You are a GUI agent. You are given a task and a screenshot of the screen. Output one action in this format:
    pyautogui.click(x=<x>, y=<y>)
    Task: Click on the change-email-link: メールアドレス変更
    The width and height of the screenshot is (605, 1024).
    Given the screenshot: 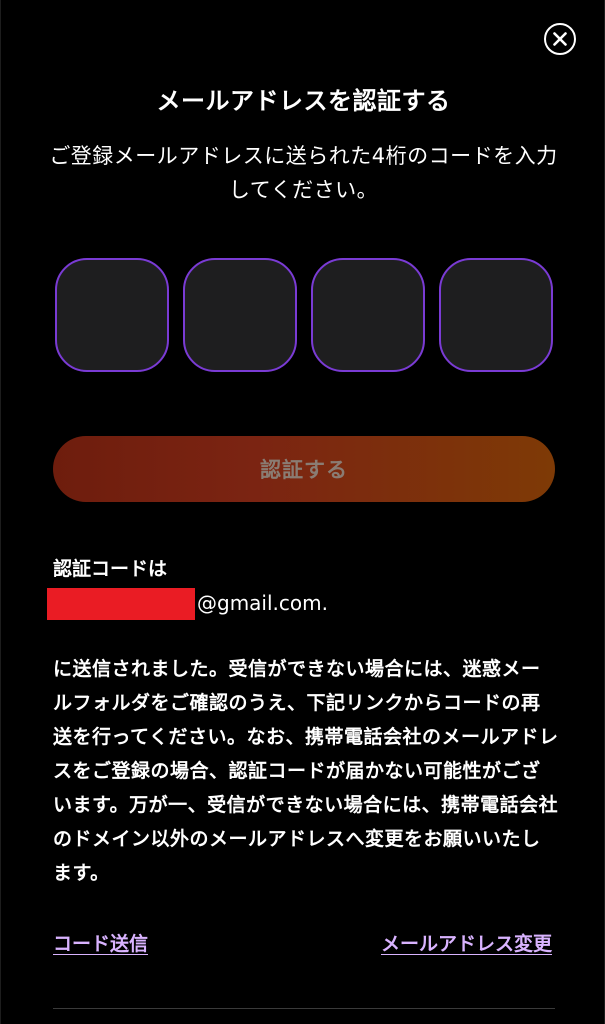 What is the action you would take?
    pyautogui.click(x=466, y=944)
    